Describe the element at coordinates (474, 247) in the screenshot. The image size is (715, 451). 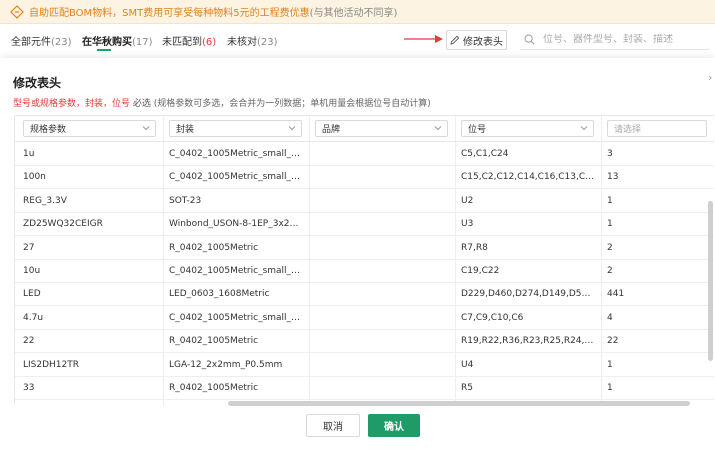
I see `table-cell: R7,R8` at that location.